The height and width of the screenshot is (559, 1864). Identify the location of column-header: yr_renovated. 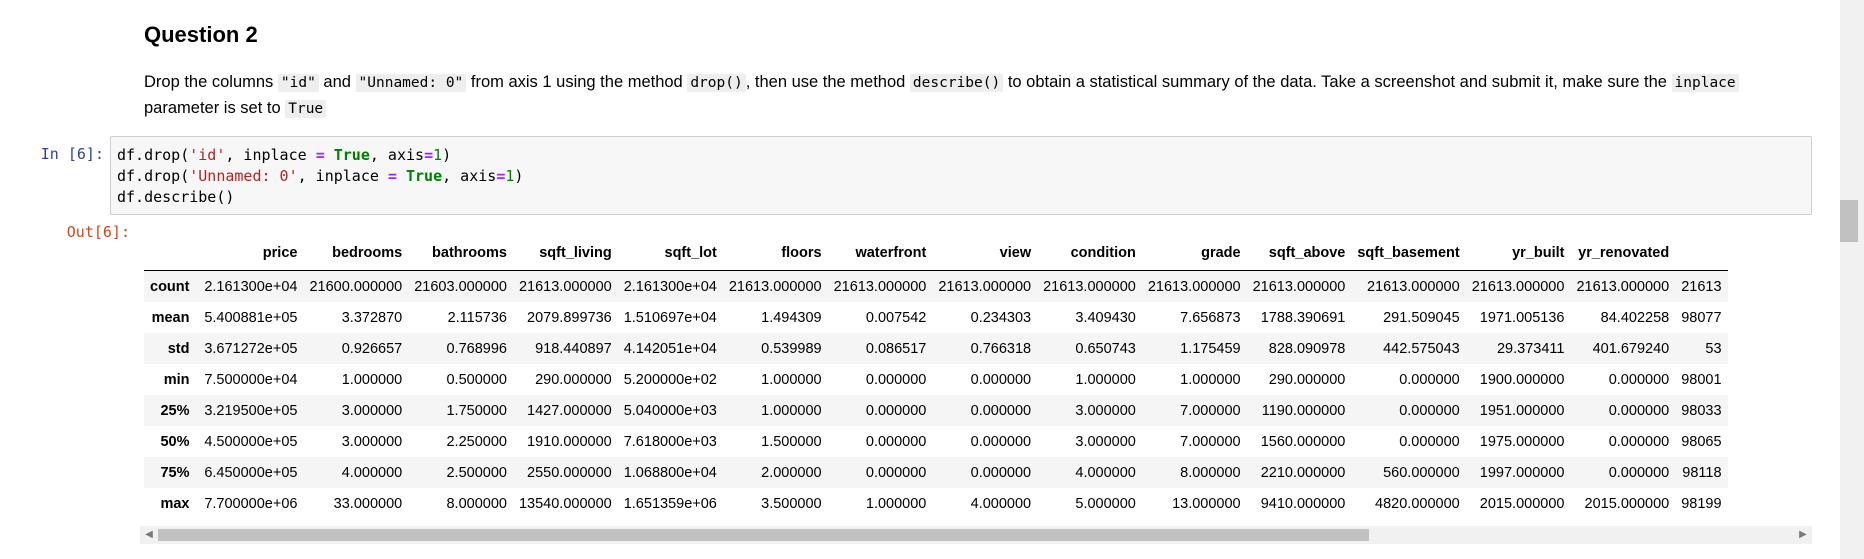
(1623, 253).